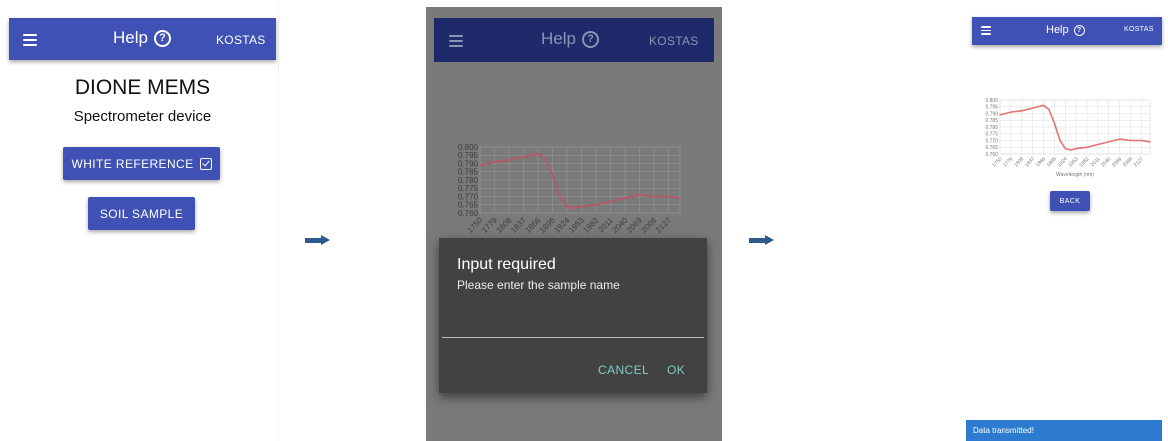 This screenshot has width=1168, height=441. Describe the element at coordinates (1064, 430) in the screenshot. I see `snackbar-toast: Data transmitted!` at that location.